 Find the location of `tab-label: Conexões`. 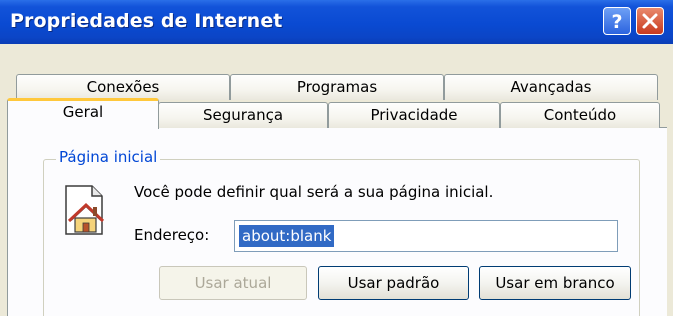

tab-label: Conexões is located at coordinates (123, 87).